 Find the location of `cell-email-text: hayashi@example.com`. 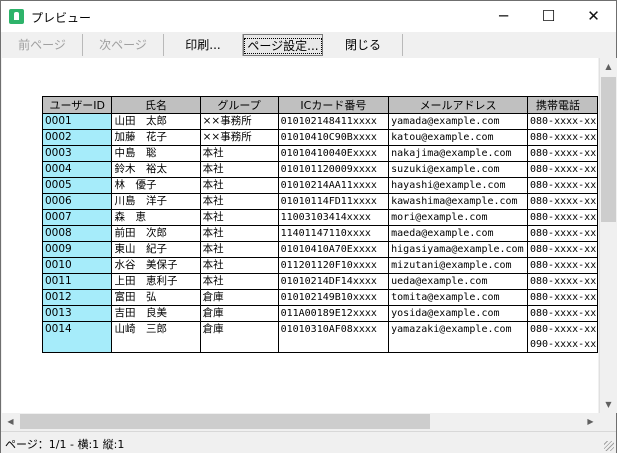

cell-email-text: hayashi@example.com is located at coordinates (448, 185).